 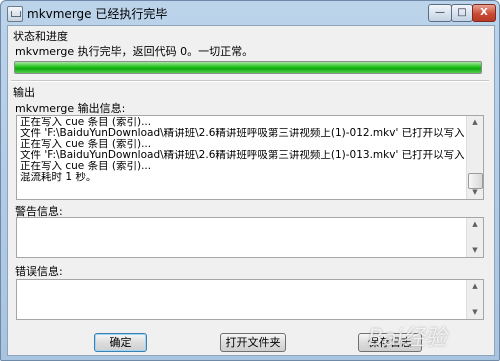 I want to click on warnings-textbox: ▲ ▼, so click(x=250, y=237).